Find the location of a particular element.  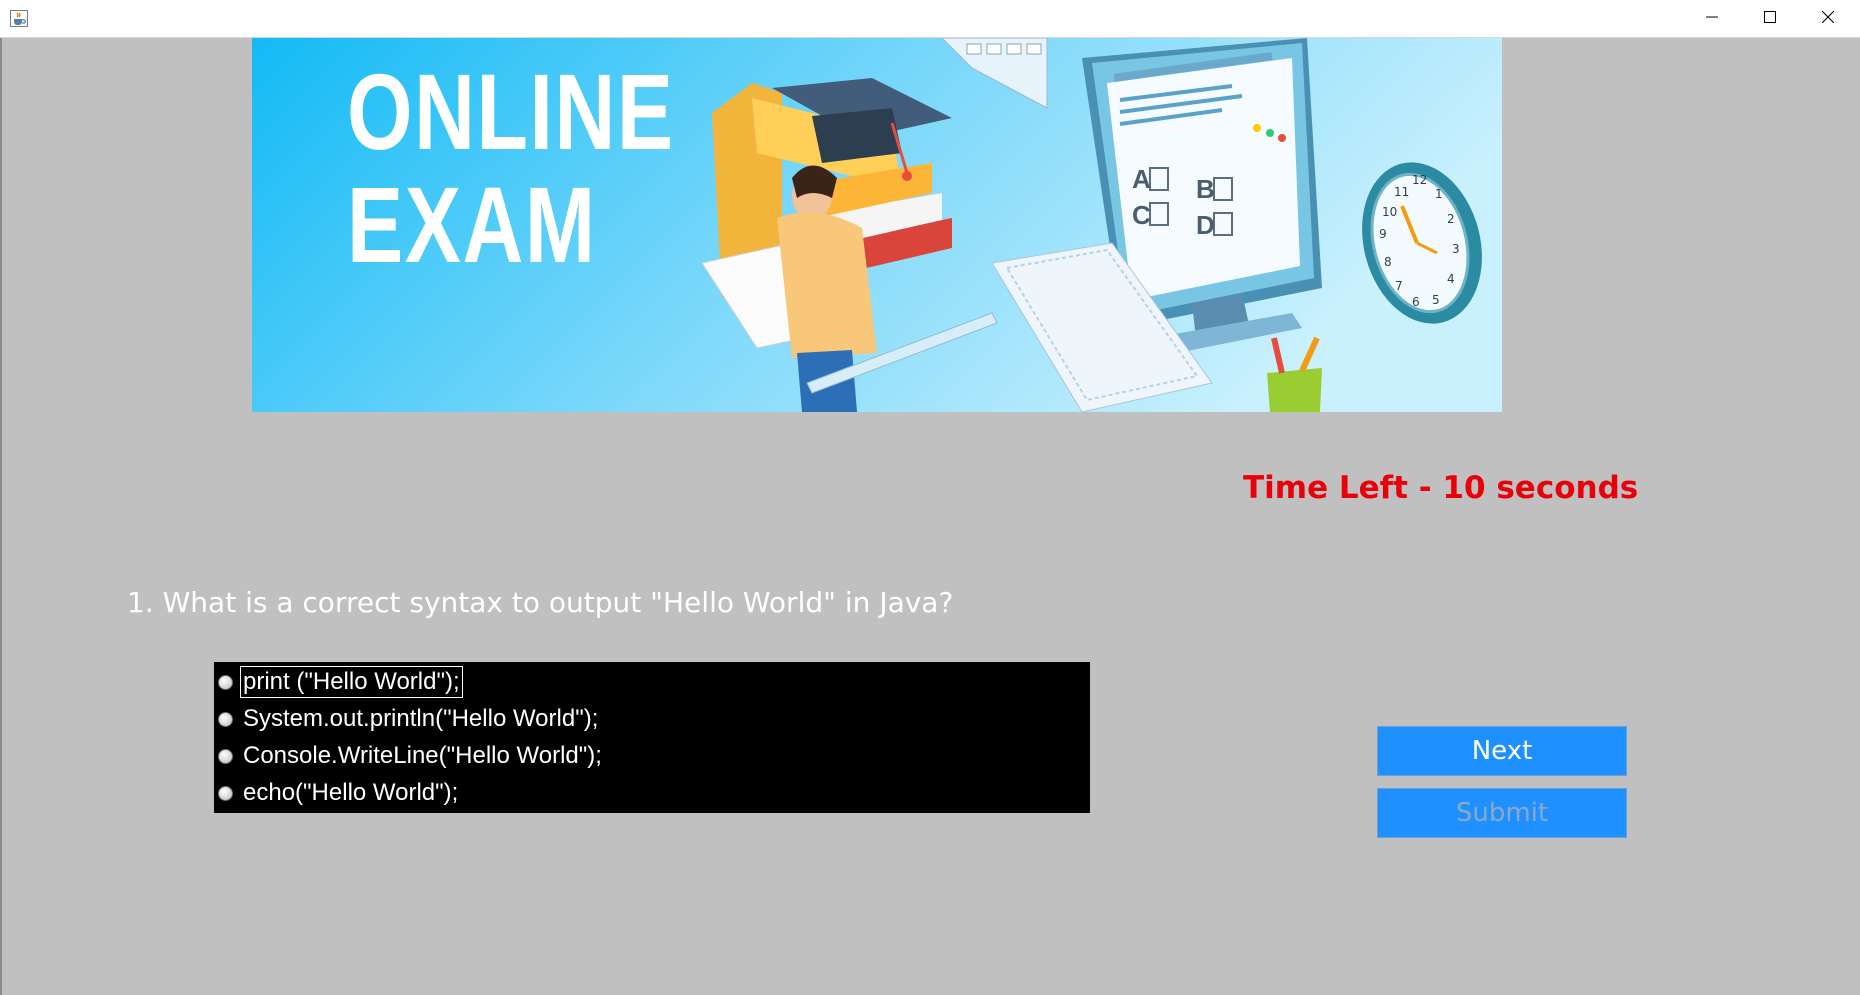

clock-number-11: 11 is located at coordinates (1401, 192).